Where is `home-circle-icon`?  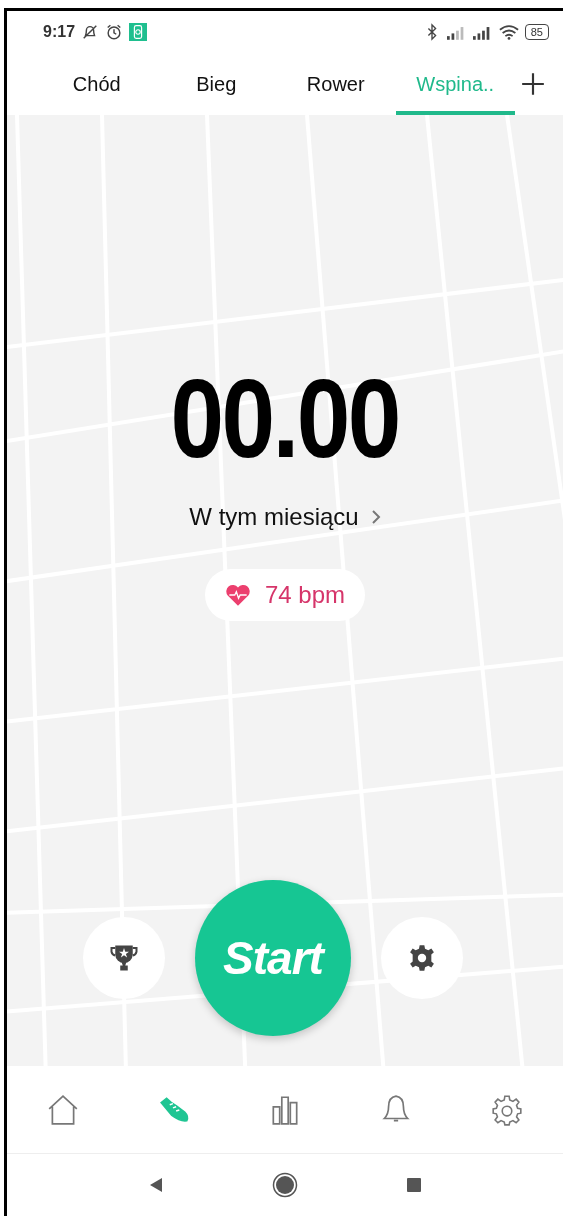 home-circle-icon is located at coordinates (285, 1185).